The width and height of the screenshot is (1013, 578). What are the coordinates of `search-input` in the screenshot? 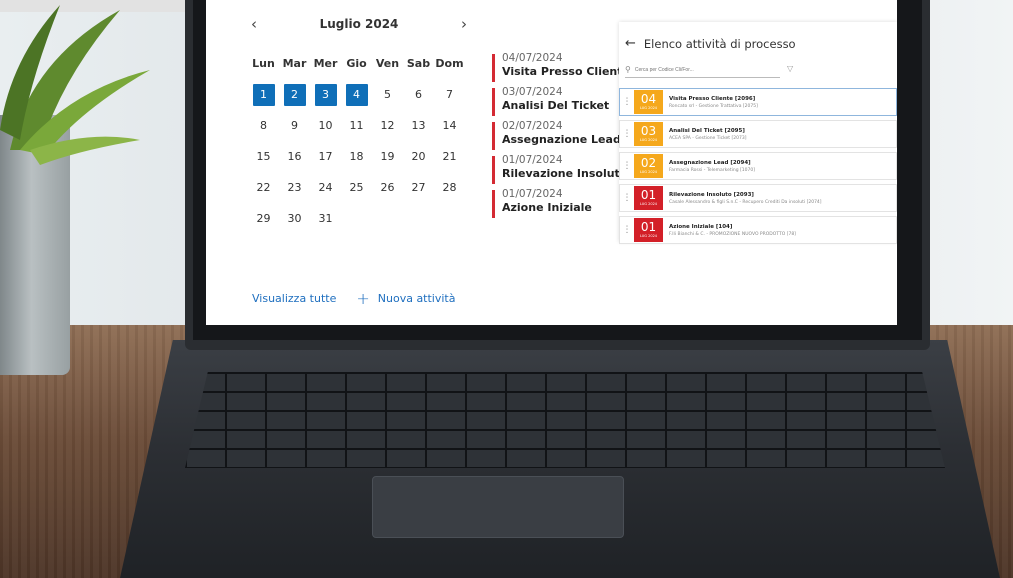 It's located at (702, 69).